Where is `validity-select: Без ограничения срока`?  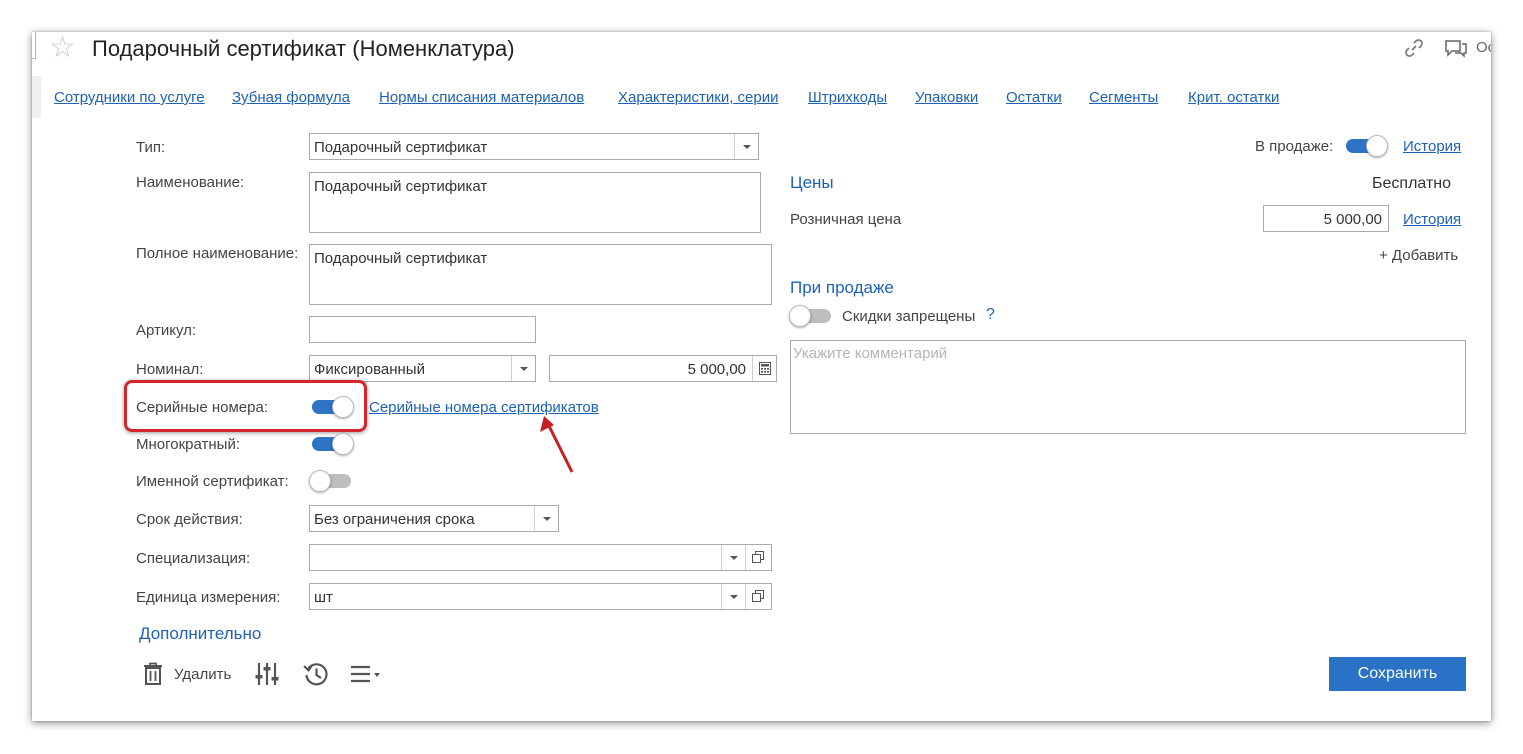 validity-select: Без ограничения срока is located at coordinates (434, 518).